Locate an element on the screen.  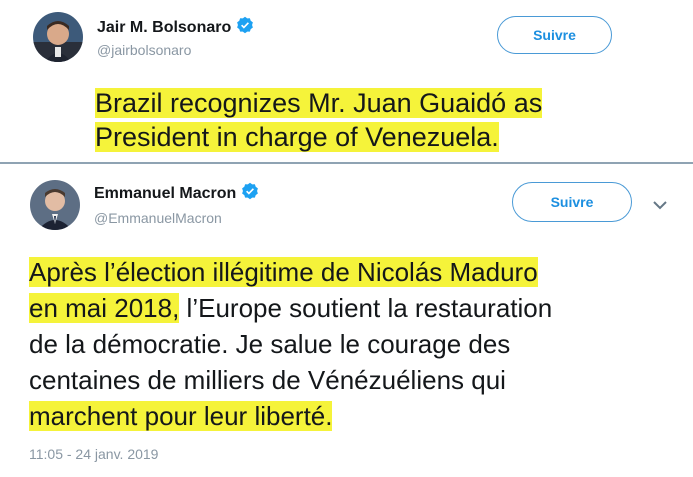
tweet-text-line: marchent pour leur liberté. is located at coordinates (290, 416).